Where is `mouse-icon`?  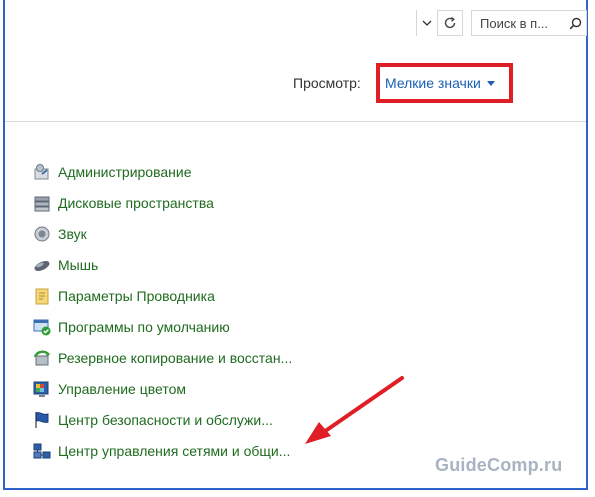 mouse-icon is located at coordinates (42, 265).